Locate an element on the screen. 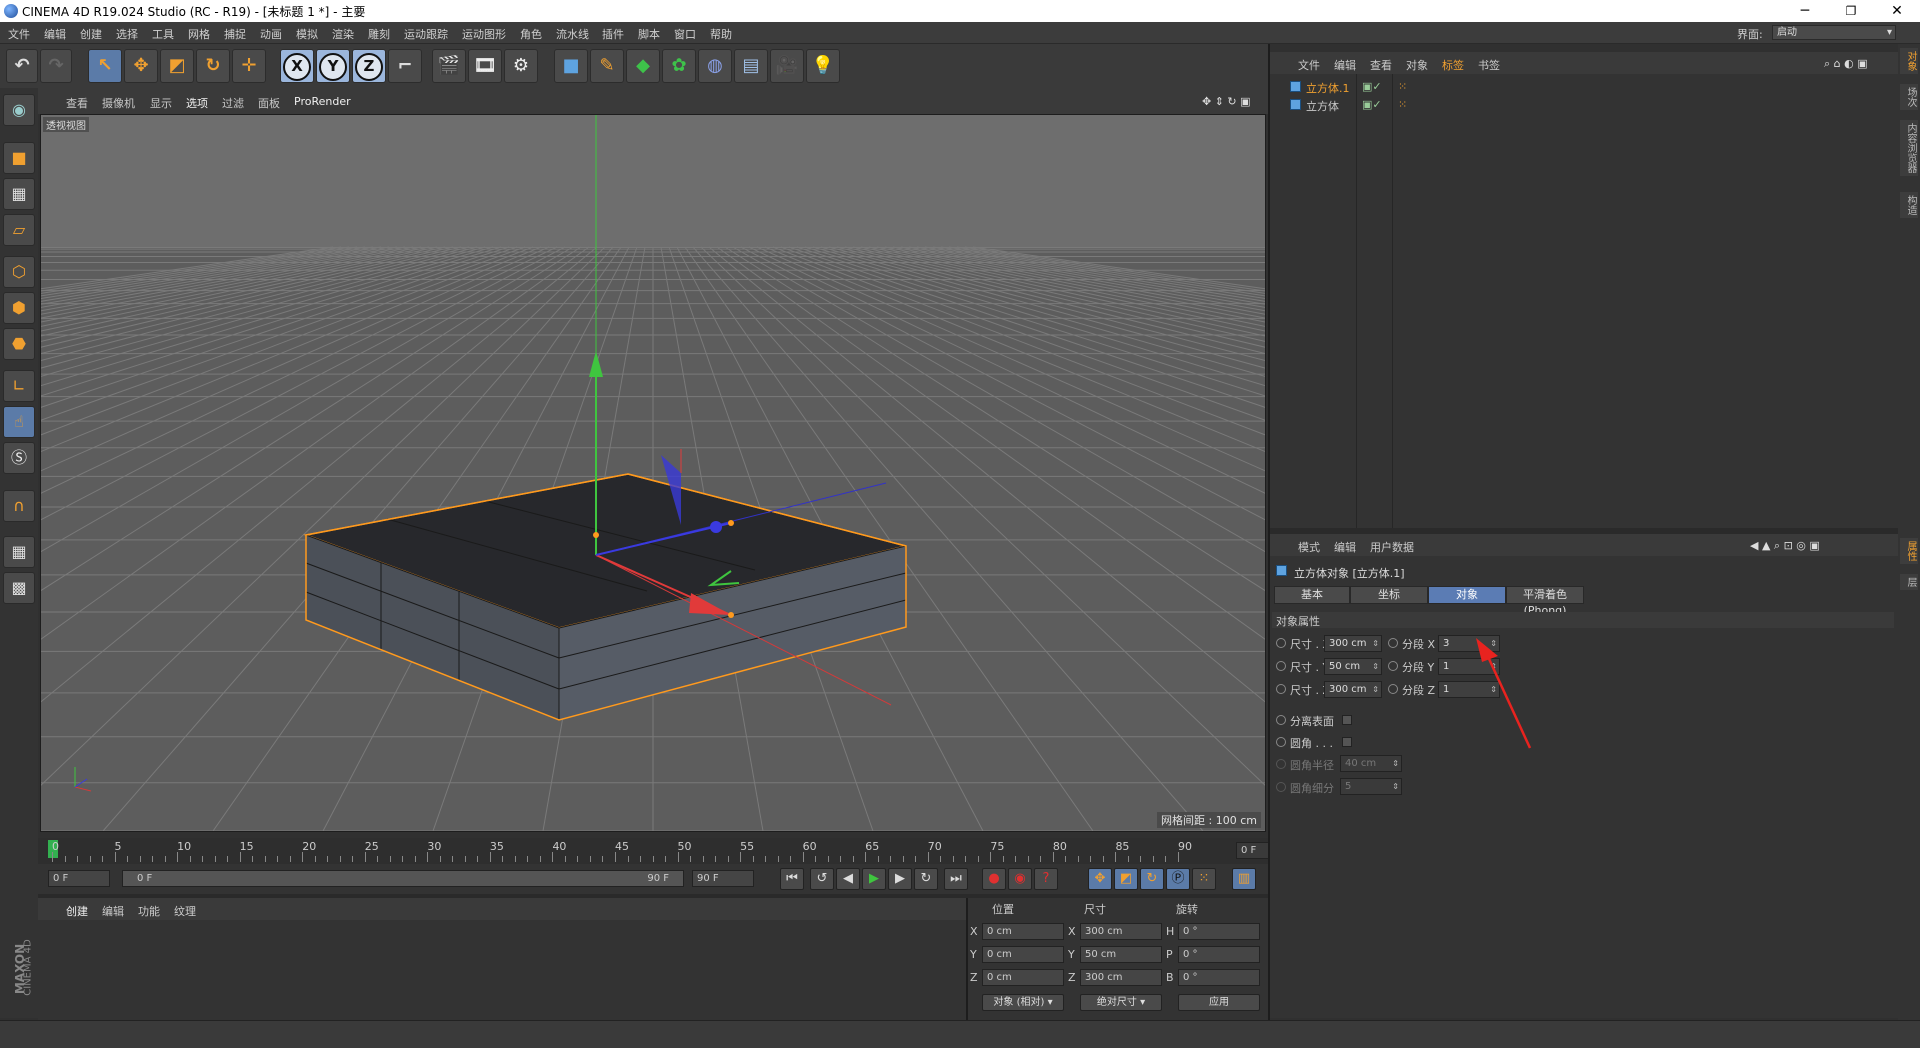  fillet-checkbox is located at coordinates (1347, 742).